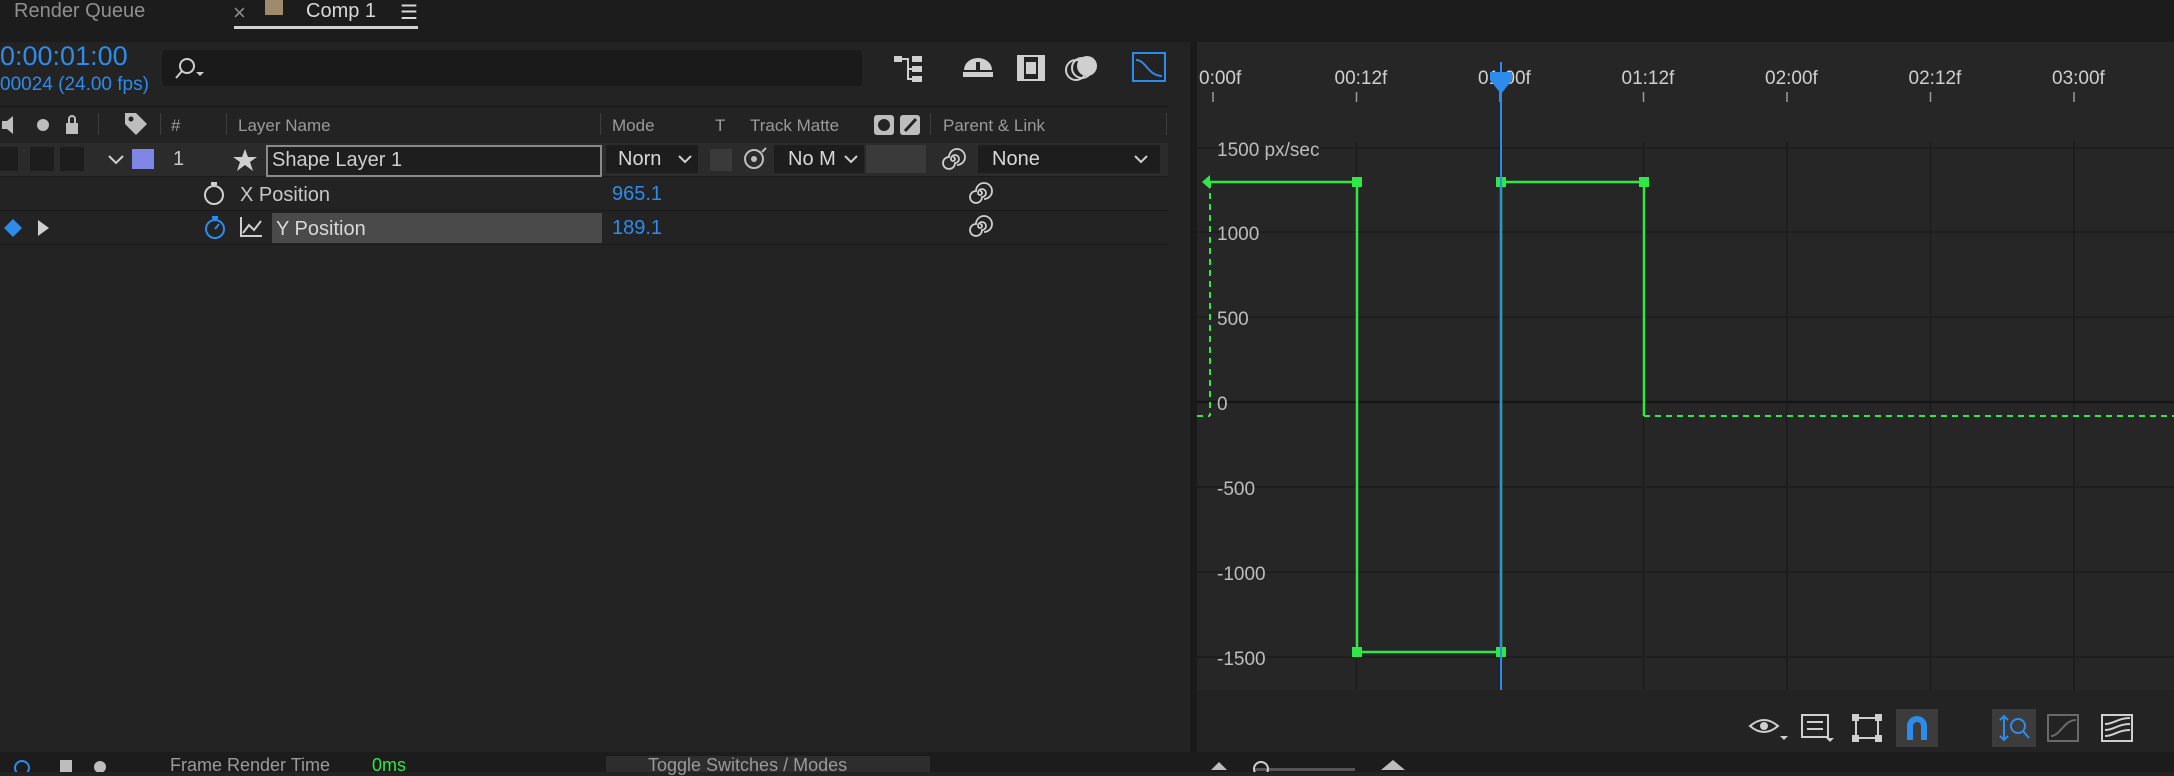 Image resolution: width=2174 pixels, height=776 pixels. I want to click on toggle-switches-label: Toggle Switches / Modes, so click(748, 765).